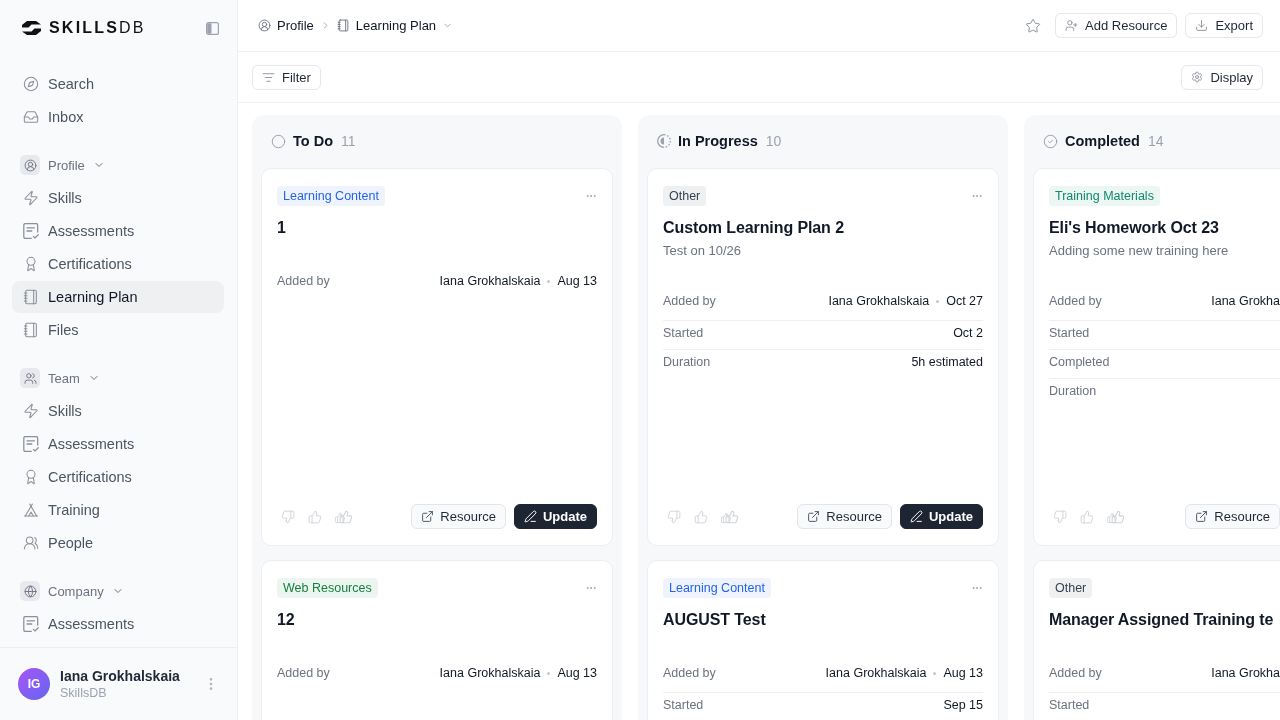 The width and height of the screenshot is (1280, 720). What do you see at coordinates (963, 705) in the screenshot?
I see `field-value: Sep 15` at bounding box center [963, 705].